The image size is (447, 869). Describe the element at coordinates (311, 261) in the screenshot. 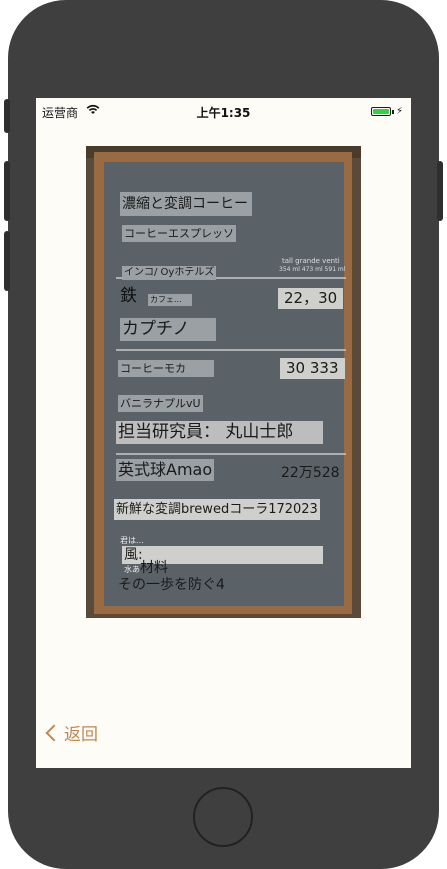

I see `size-labels: tall grande venti` at that location.